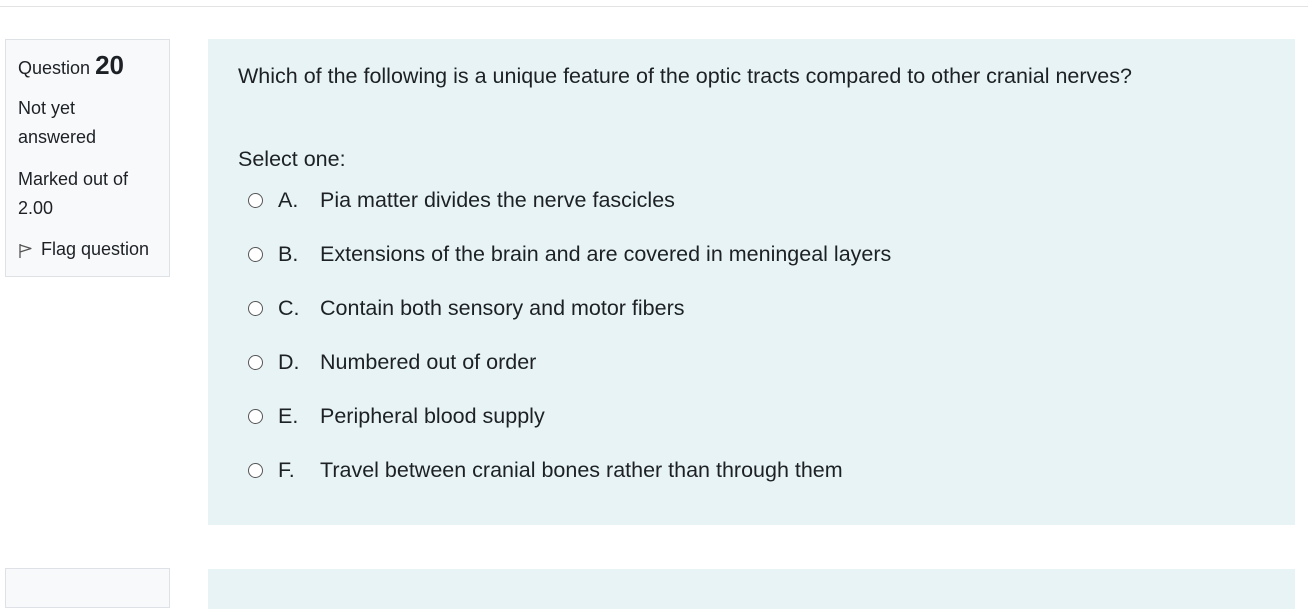 Image resolution: width=1308 pixels, height=609 pixels. What do you see at coordinates (57, 122) in the screenshot?
I see `question-state: Not yet answered` at bounding box center [57, 122].